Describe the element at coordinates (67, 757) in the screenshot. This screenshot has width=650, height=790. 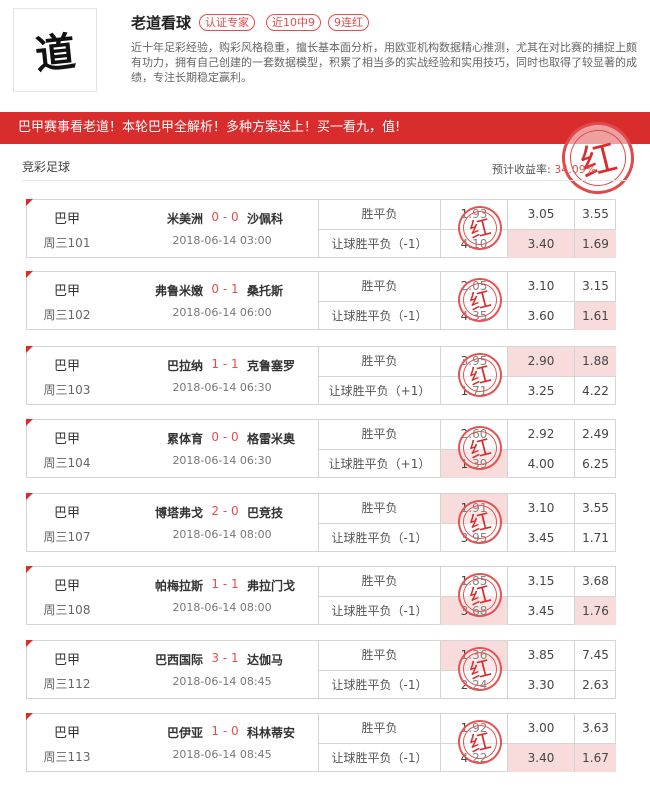
I see `match-number: 周三113` at that location.